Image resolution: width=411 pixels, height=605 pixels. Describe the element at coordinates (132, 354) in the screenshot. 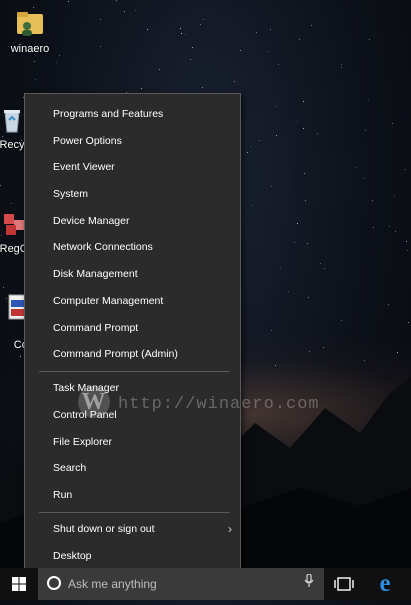

I see `menu-item-command-prompt-admin: Command Prompt (Admin)` at that location.